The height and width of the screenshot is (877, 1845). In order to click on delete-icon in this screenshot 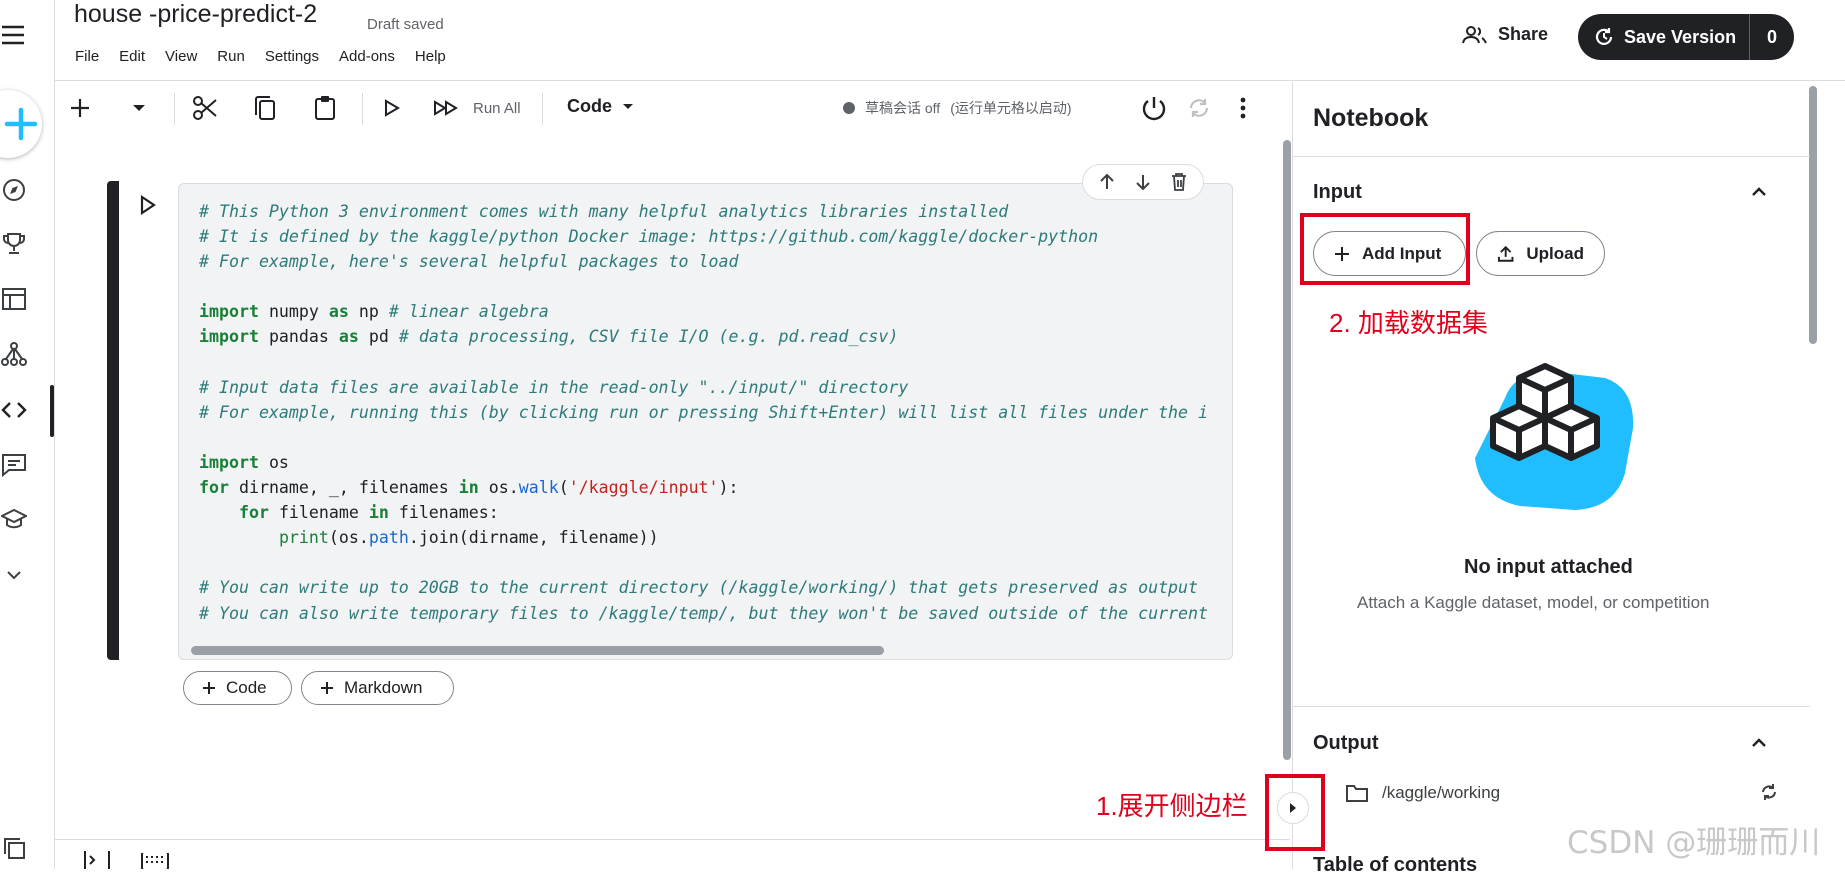, I will do `click(1179, 182)`.